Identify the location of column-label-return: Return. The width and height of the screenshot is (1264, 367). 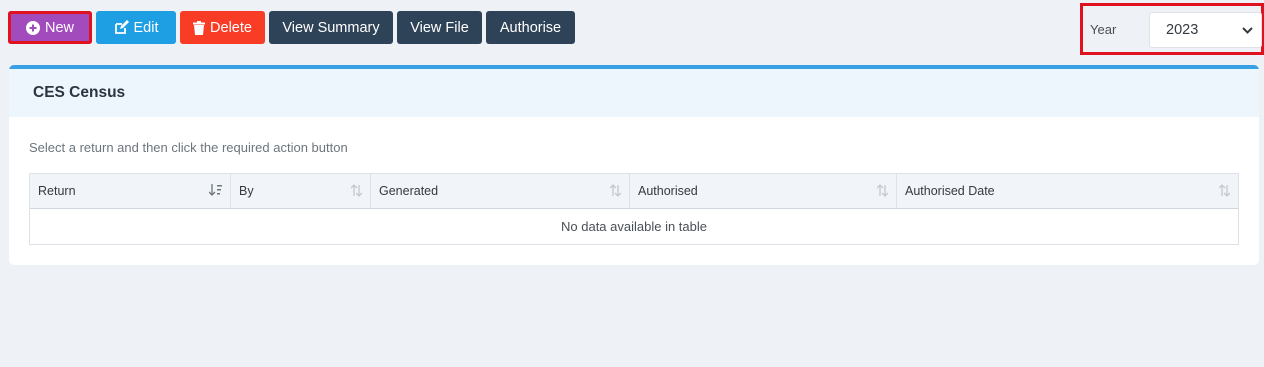
(57, 191).